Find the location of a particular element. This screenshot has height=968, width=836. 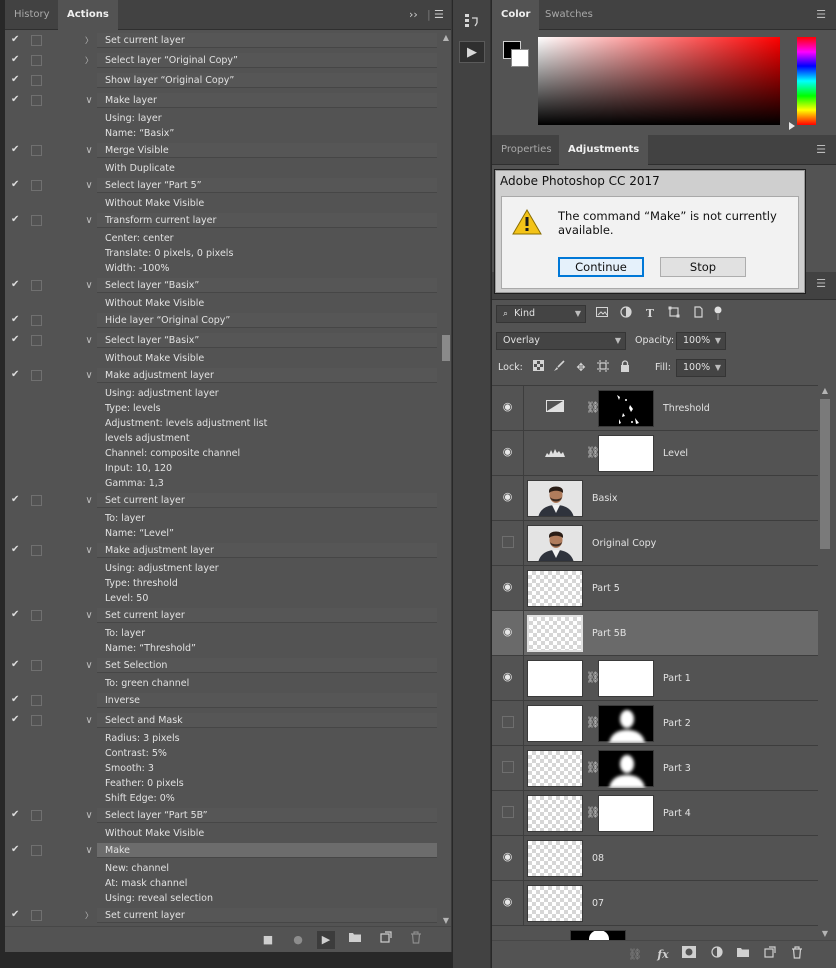

layer-row: ◉ 08 is located at coordinates (655, 858).